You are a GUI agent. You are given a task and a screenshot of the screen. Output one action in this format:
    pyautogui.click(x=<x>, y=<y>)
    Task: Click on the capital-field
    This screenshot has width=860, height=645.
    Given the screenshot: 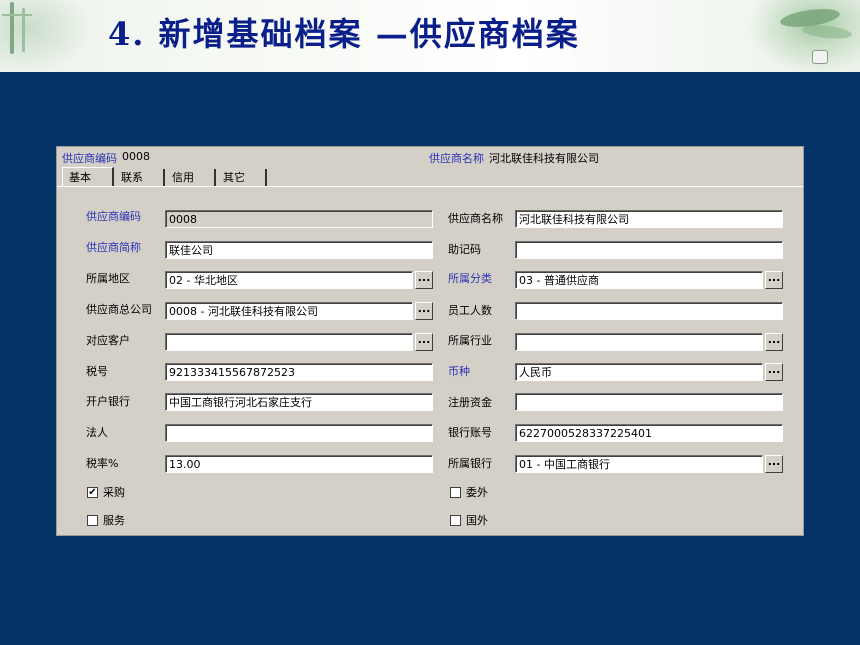 What is the action you would take?
    pyautogui.click(x=649, y=402)
    